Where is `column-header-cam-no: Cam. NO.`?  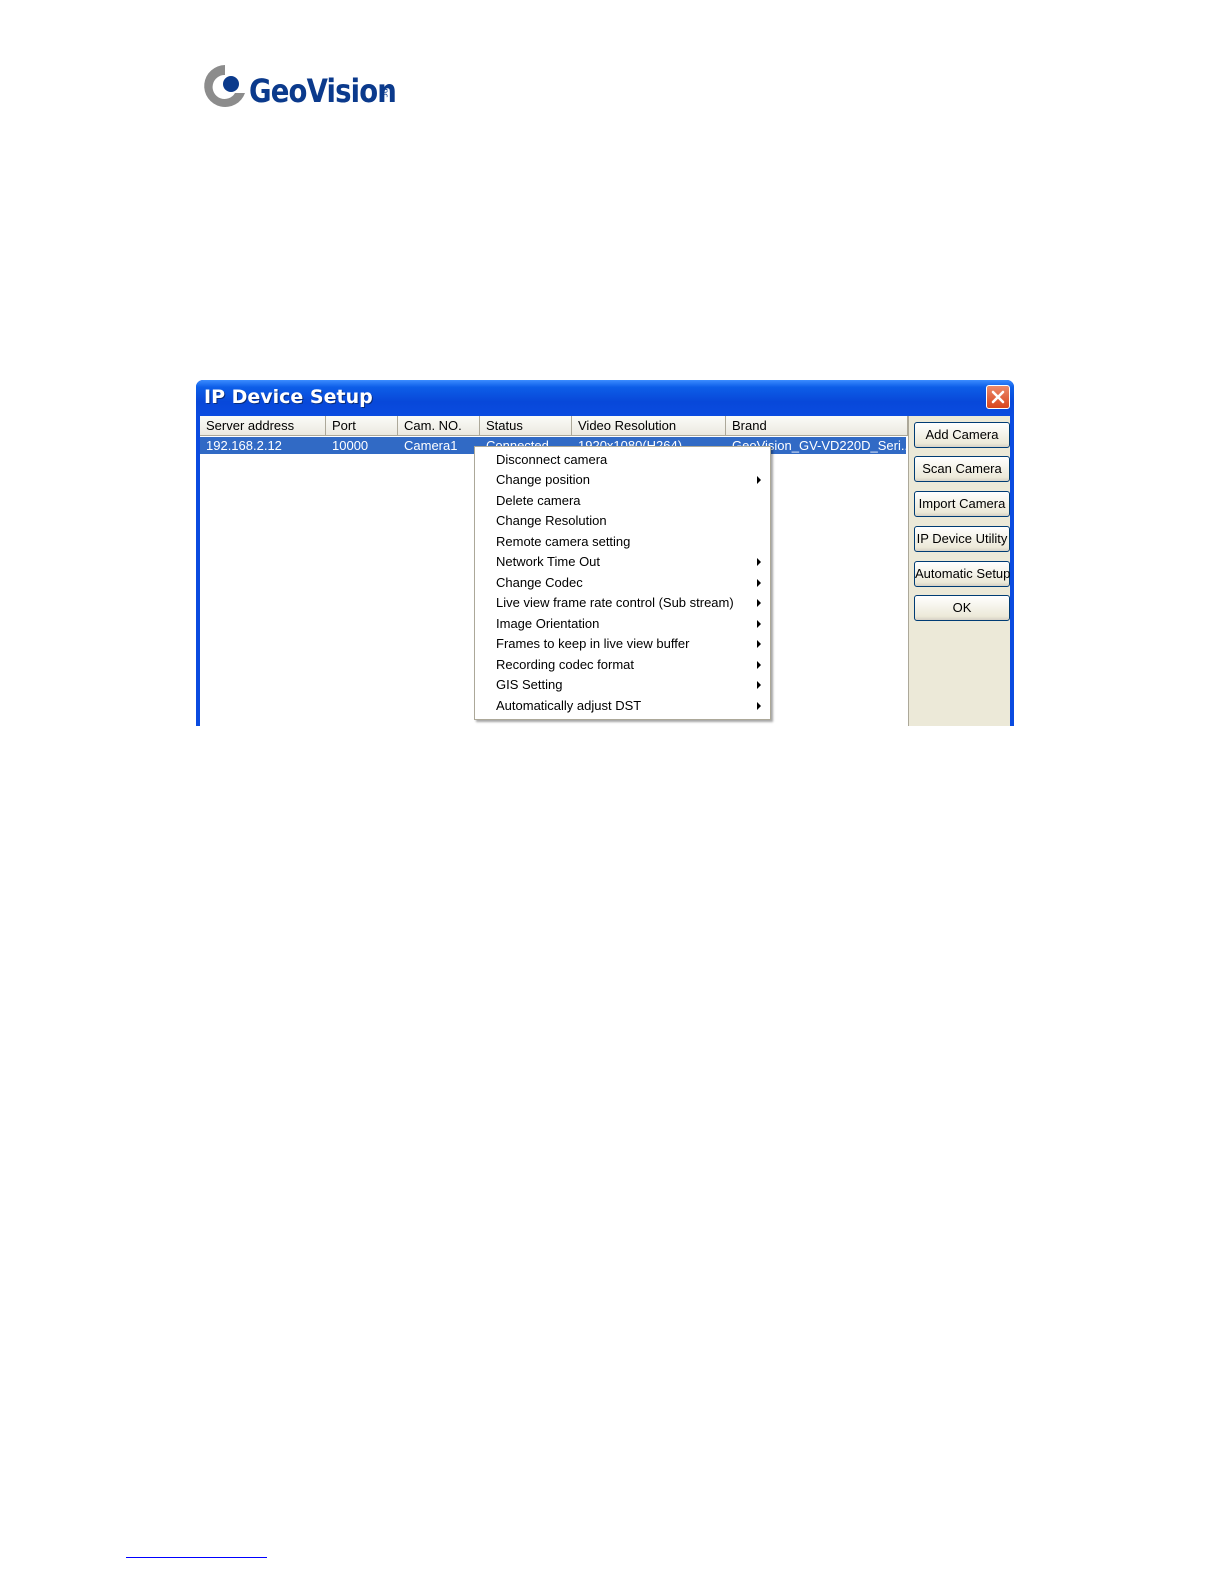 column-header-cam-no: Cam. NO. is located at coordinates (439, 426).